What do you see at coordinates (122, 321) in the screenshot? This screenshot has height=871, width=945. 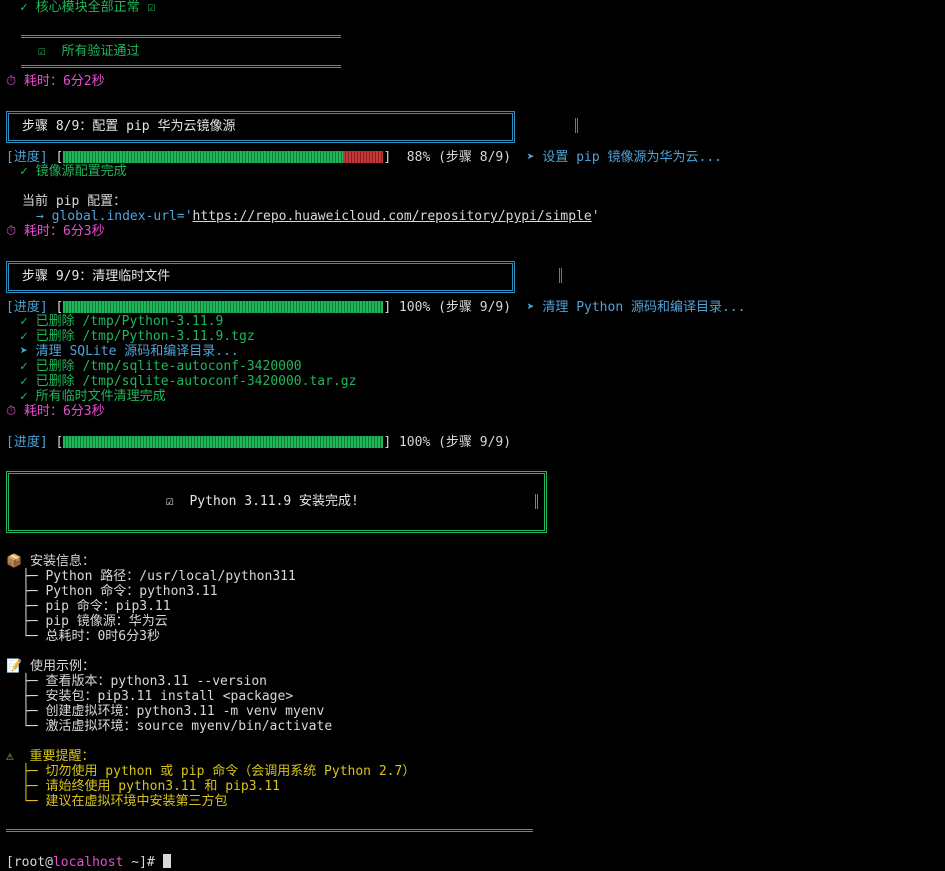 I see `cleanup-line: ✓ 已删除 /tmp/Python-3.11.9` at bounding box center [122, 321].